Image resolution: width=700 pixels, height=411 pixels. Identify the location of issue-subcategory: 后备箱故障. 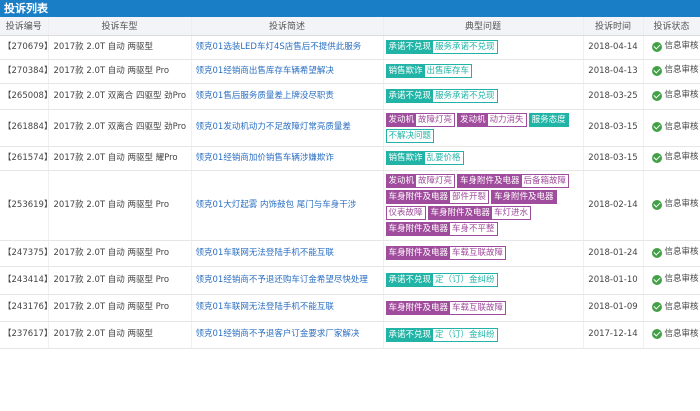
(545, 181).